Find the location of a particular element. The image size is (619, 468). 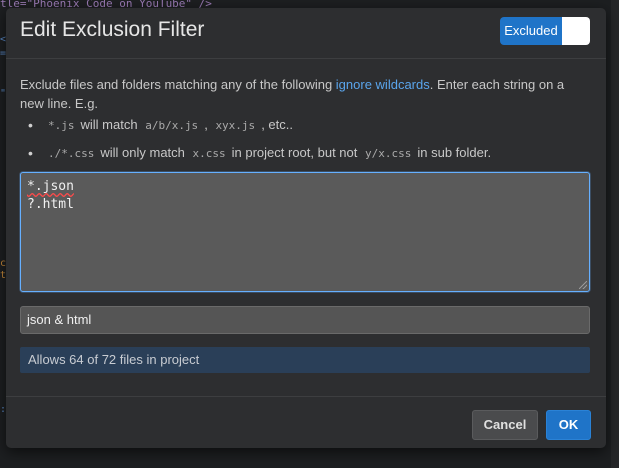

resize-grip-icon is located at coordinates (583, 285).